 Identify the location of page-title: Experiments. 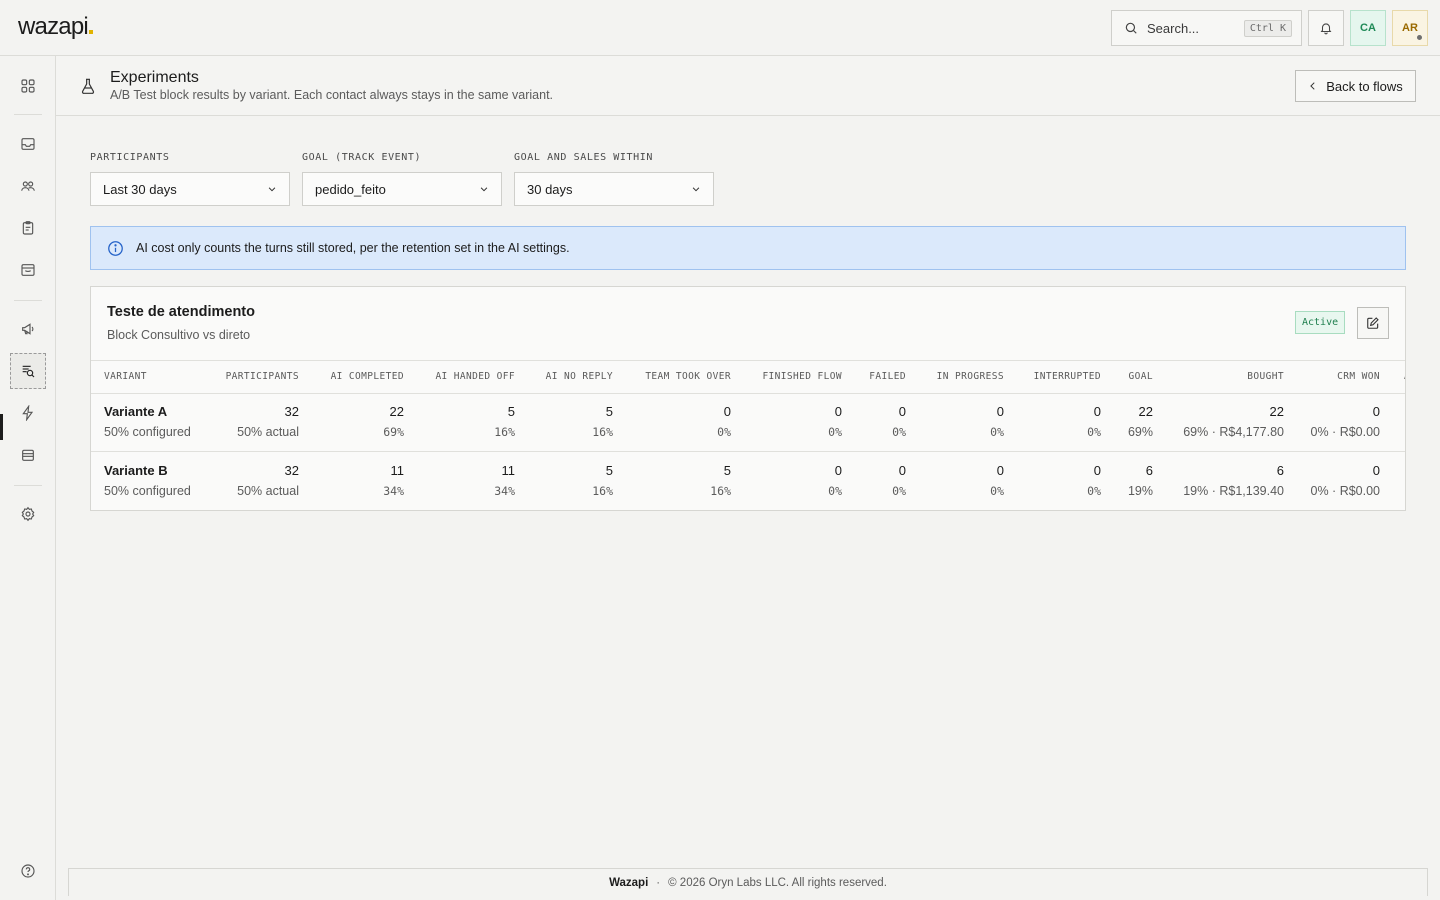
(154, 77).